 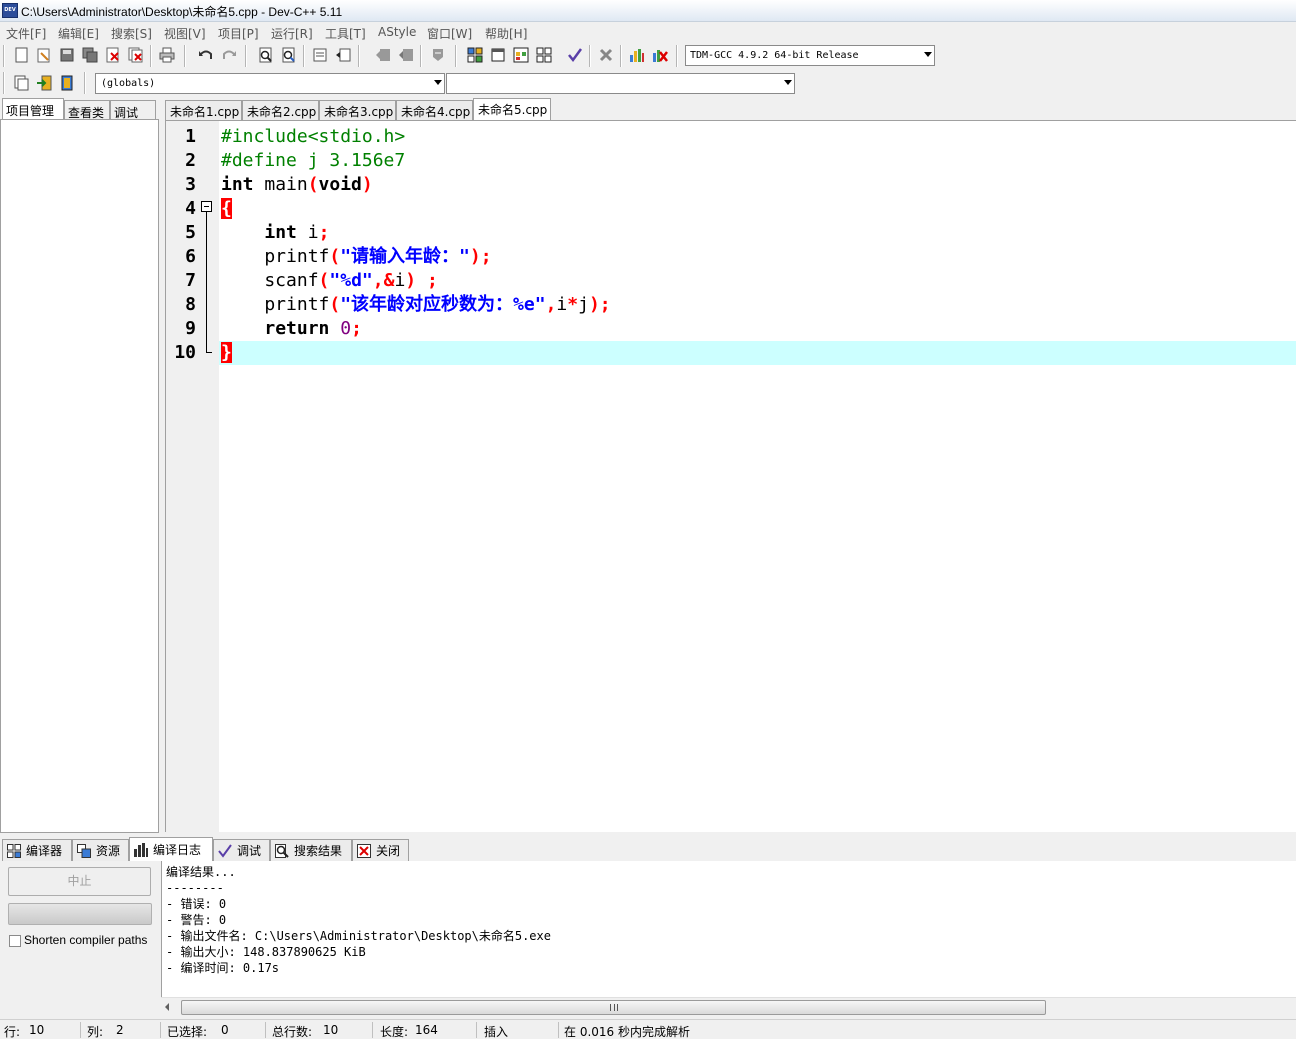 I want to click on indent-icon, so click(x=406, y=55).